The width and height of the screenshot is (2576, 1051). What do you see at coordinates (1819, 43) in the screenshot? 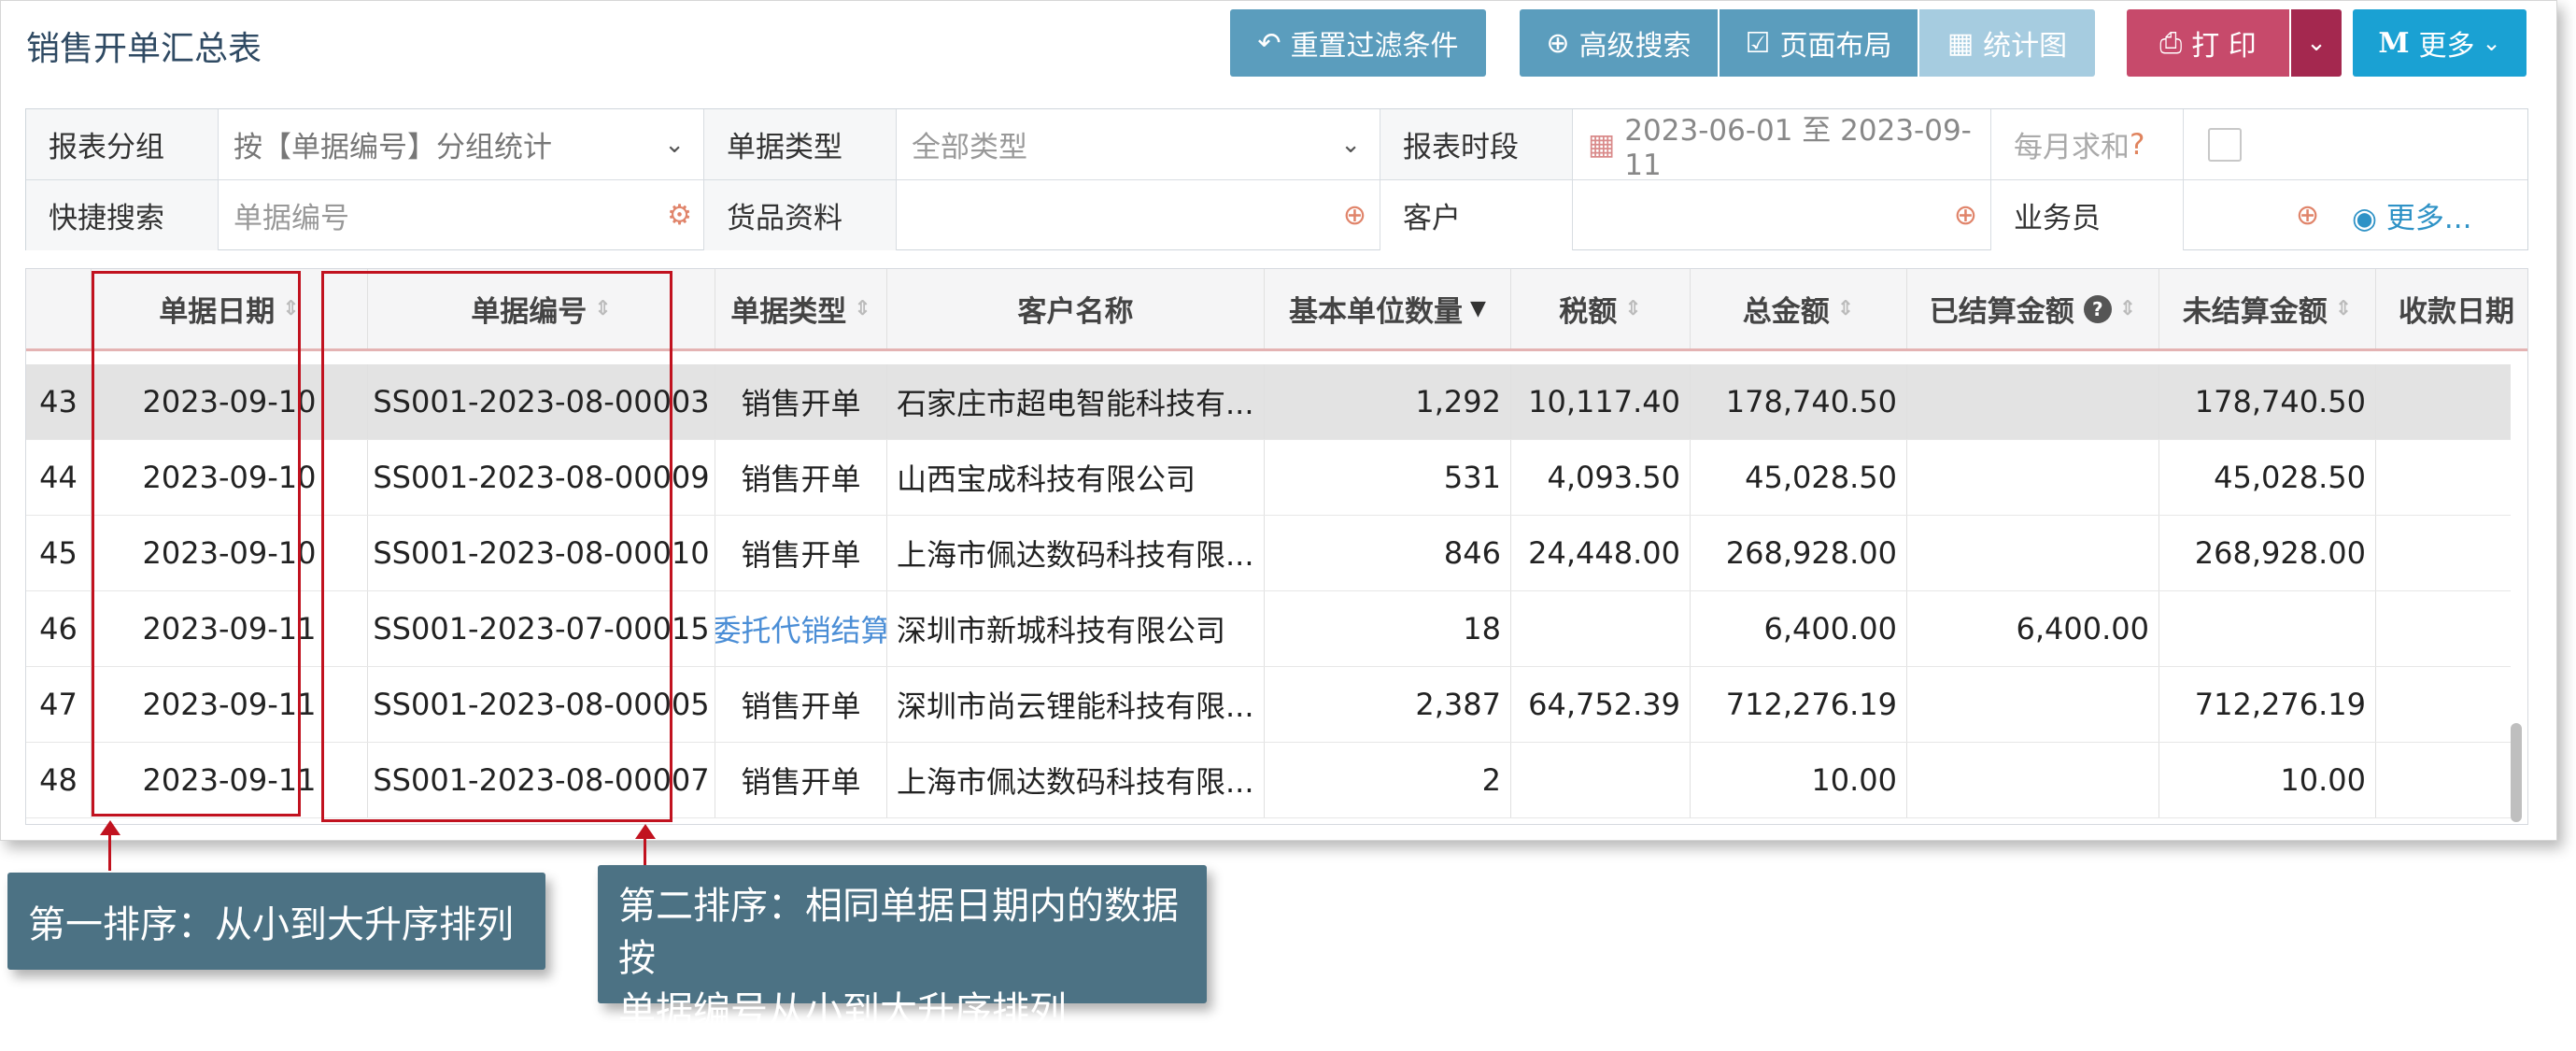
I see `page-layout-button: ☑ 页面布局` at bounding box center [1819, 43].